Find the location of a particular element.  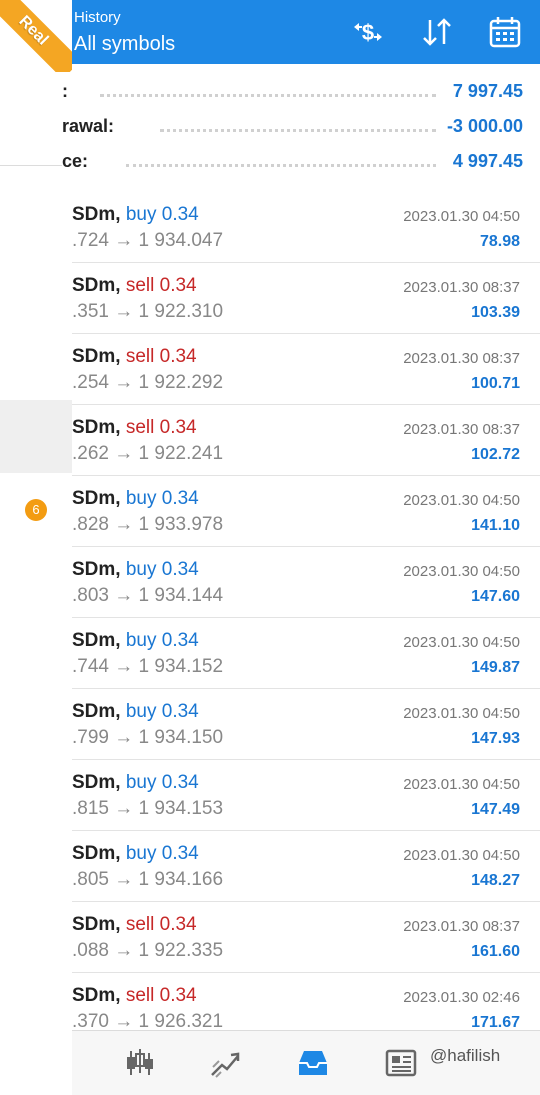

news-icon is located at coordinates (401, 1063).